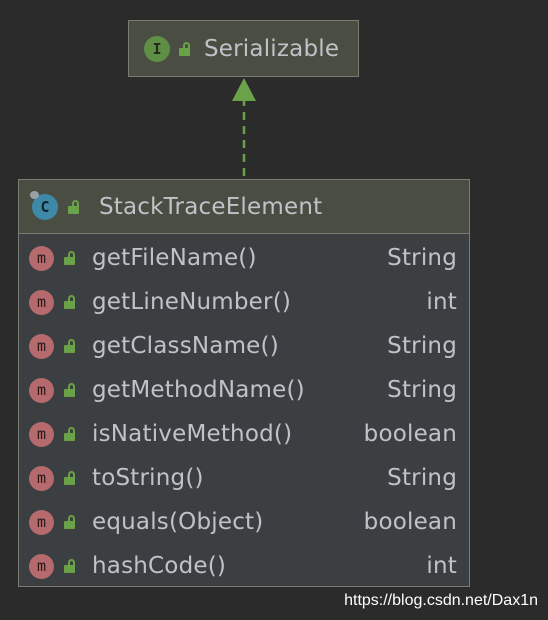 This screenshot has height=620, width=548. Describe the element at coordinates (174, 258) in the screenshot. I see `method-name: getFileName()` at that location.